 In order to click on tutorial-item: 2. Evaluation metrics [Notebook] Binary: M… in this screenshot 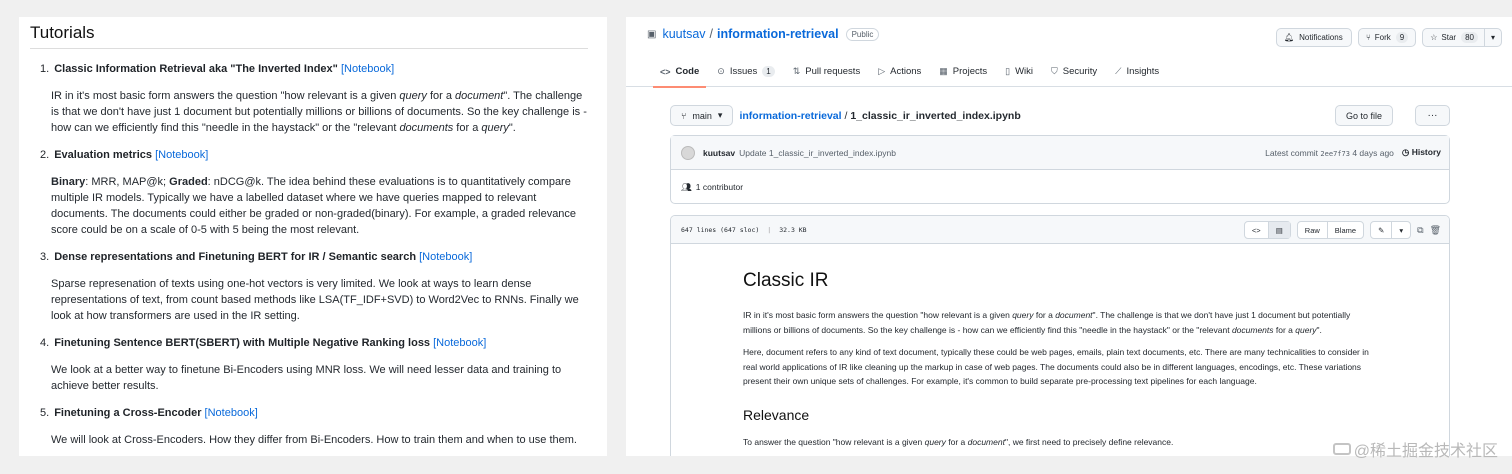, I will do `click(309, 192)`.